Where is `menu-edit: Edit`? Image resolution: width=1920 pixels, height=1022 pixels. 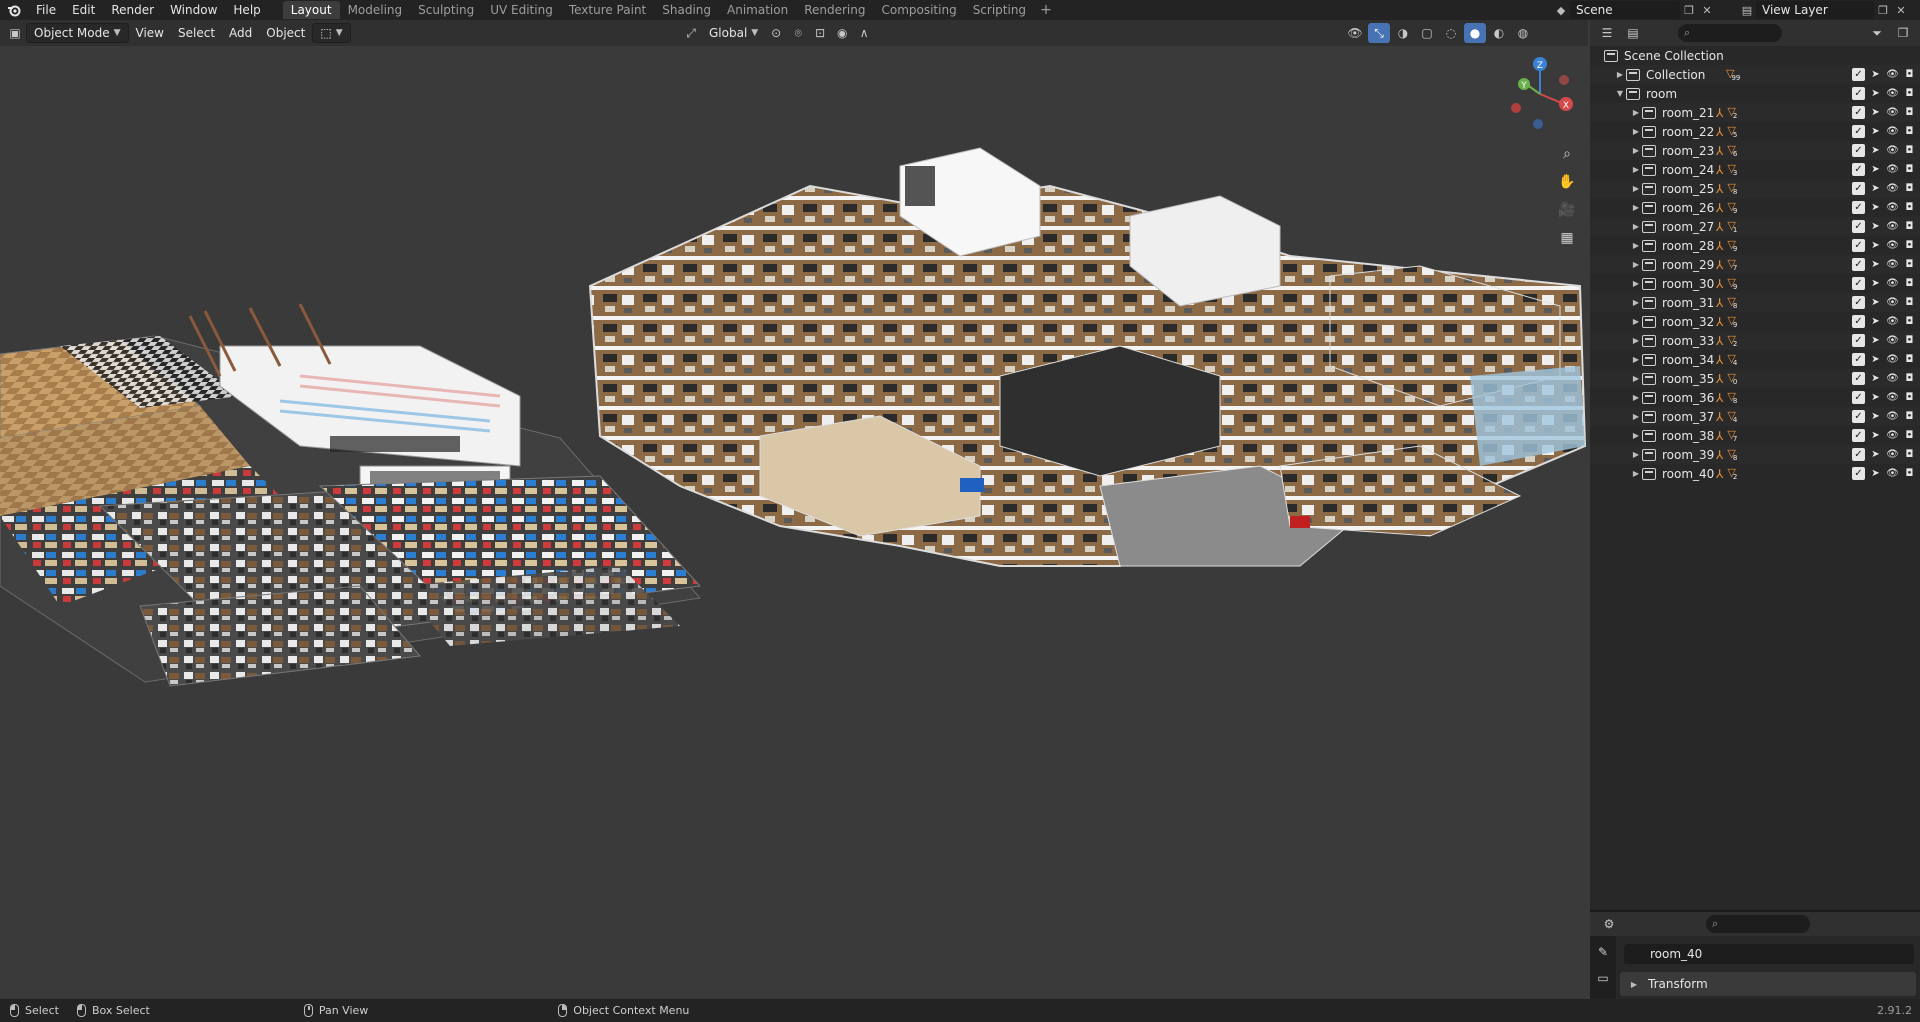 menu-edit: Edit is located at coordinates (83, 10).